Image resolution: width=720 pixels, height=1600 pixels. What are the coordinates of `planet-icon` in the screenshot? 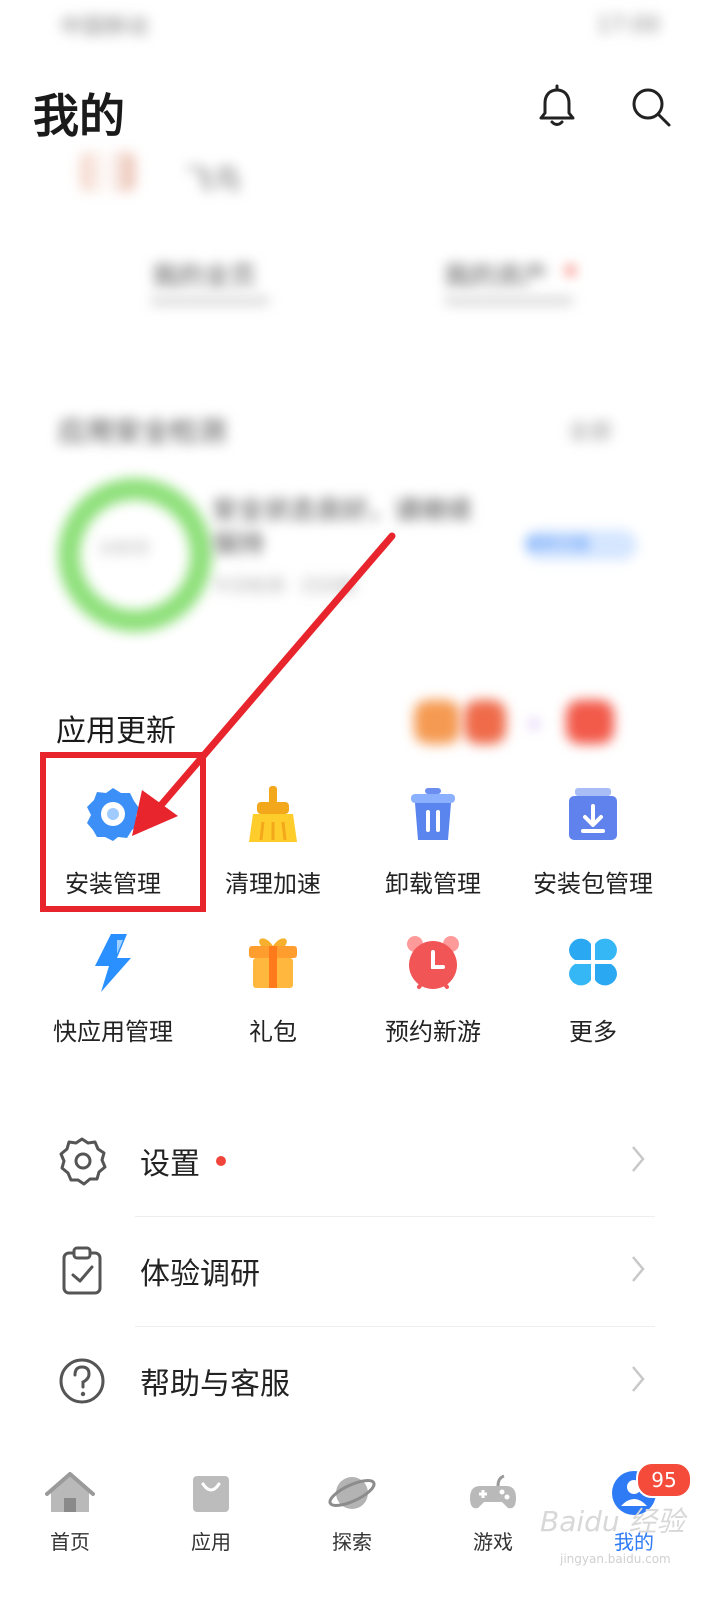 It's located at (352, 1493).